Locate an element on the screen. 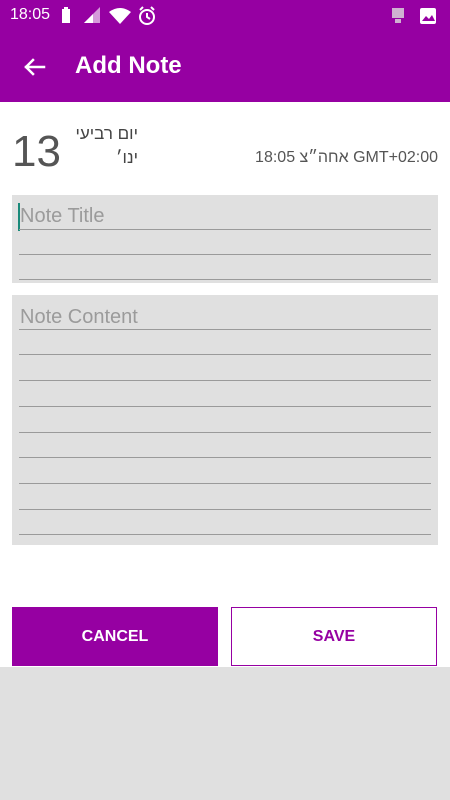 This screenshot has width=450, height=800. wifi-icon is located at coordinates (120, 16).